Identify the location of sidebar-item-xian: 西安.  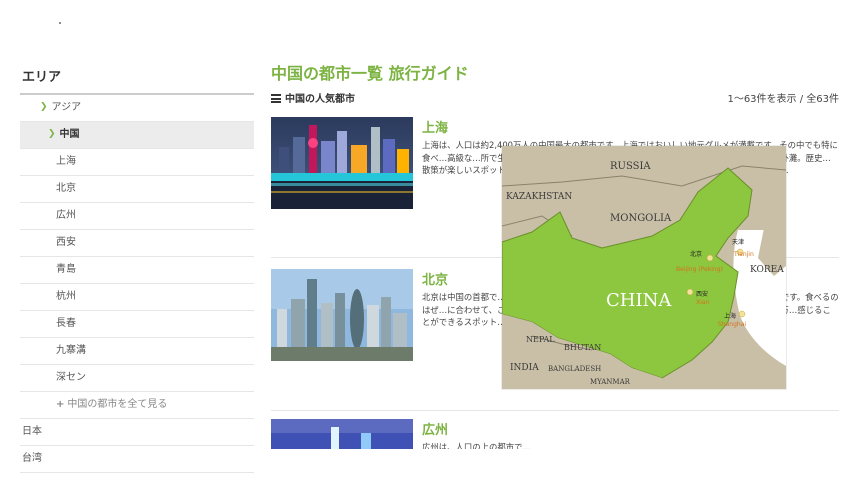
(137, 243).